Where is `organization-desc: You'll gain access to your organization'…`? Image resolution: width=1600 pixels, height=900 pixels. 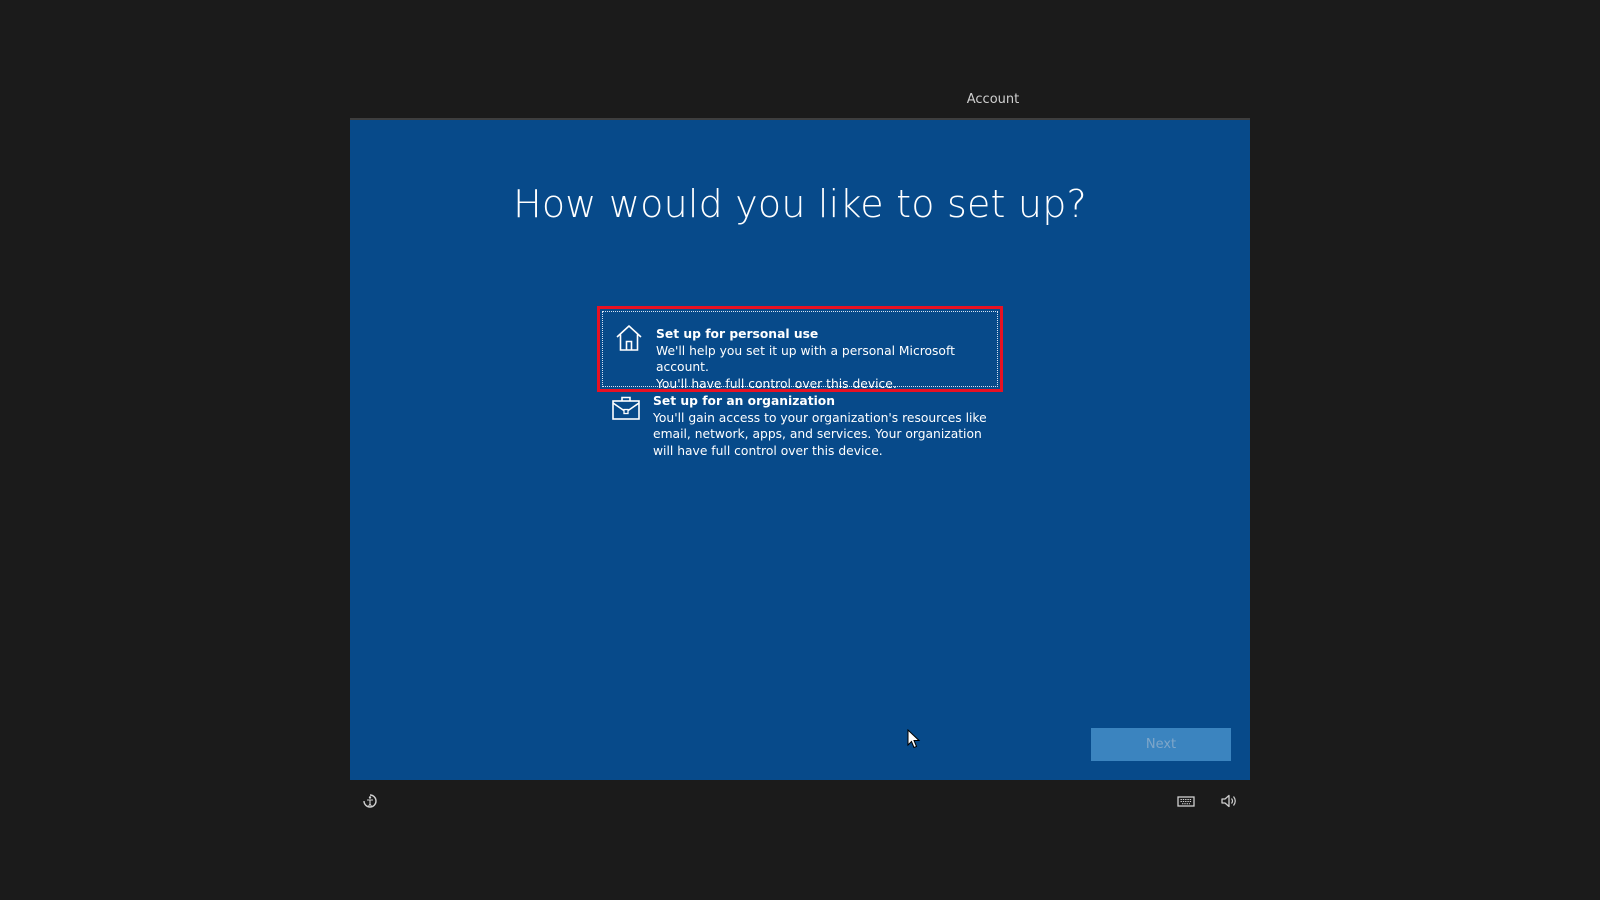
organization-desc: You'll gain access to your organization'… is located at coordinates (820, 434).